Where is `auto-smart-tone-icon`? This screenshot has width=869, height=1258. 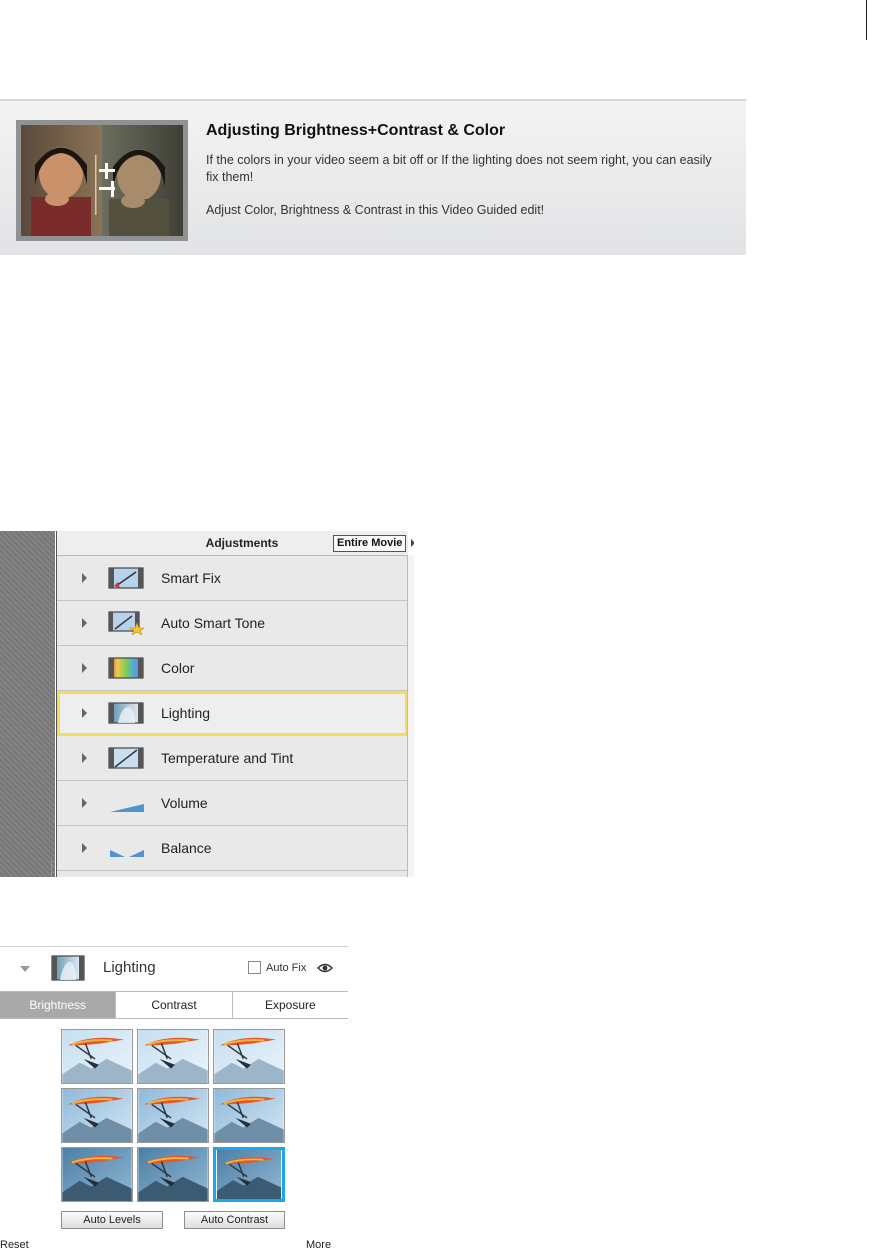
auto-smart-tone-icon is located at coordinates (126, 623).